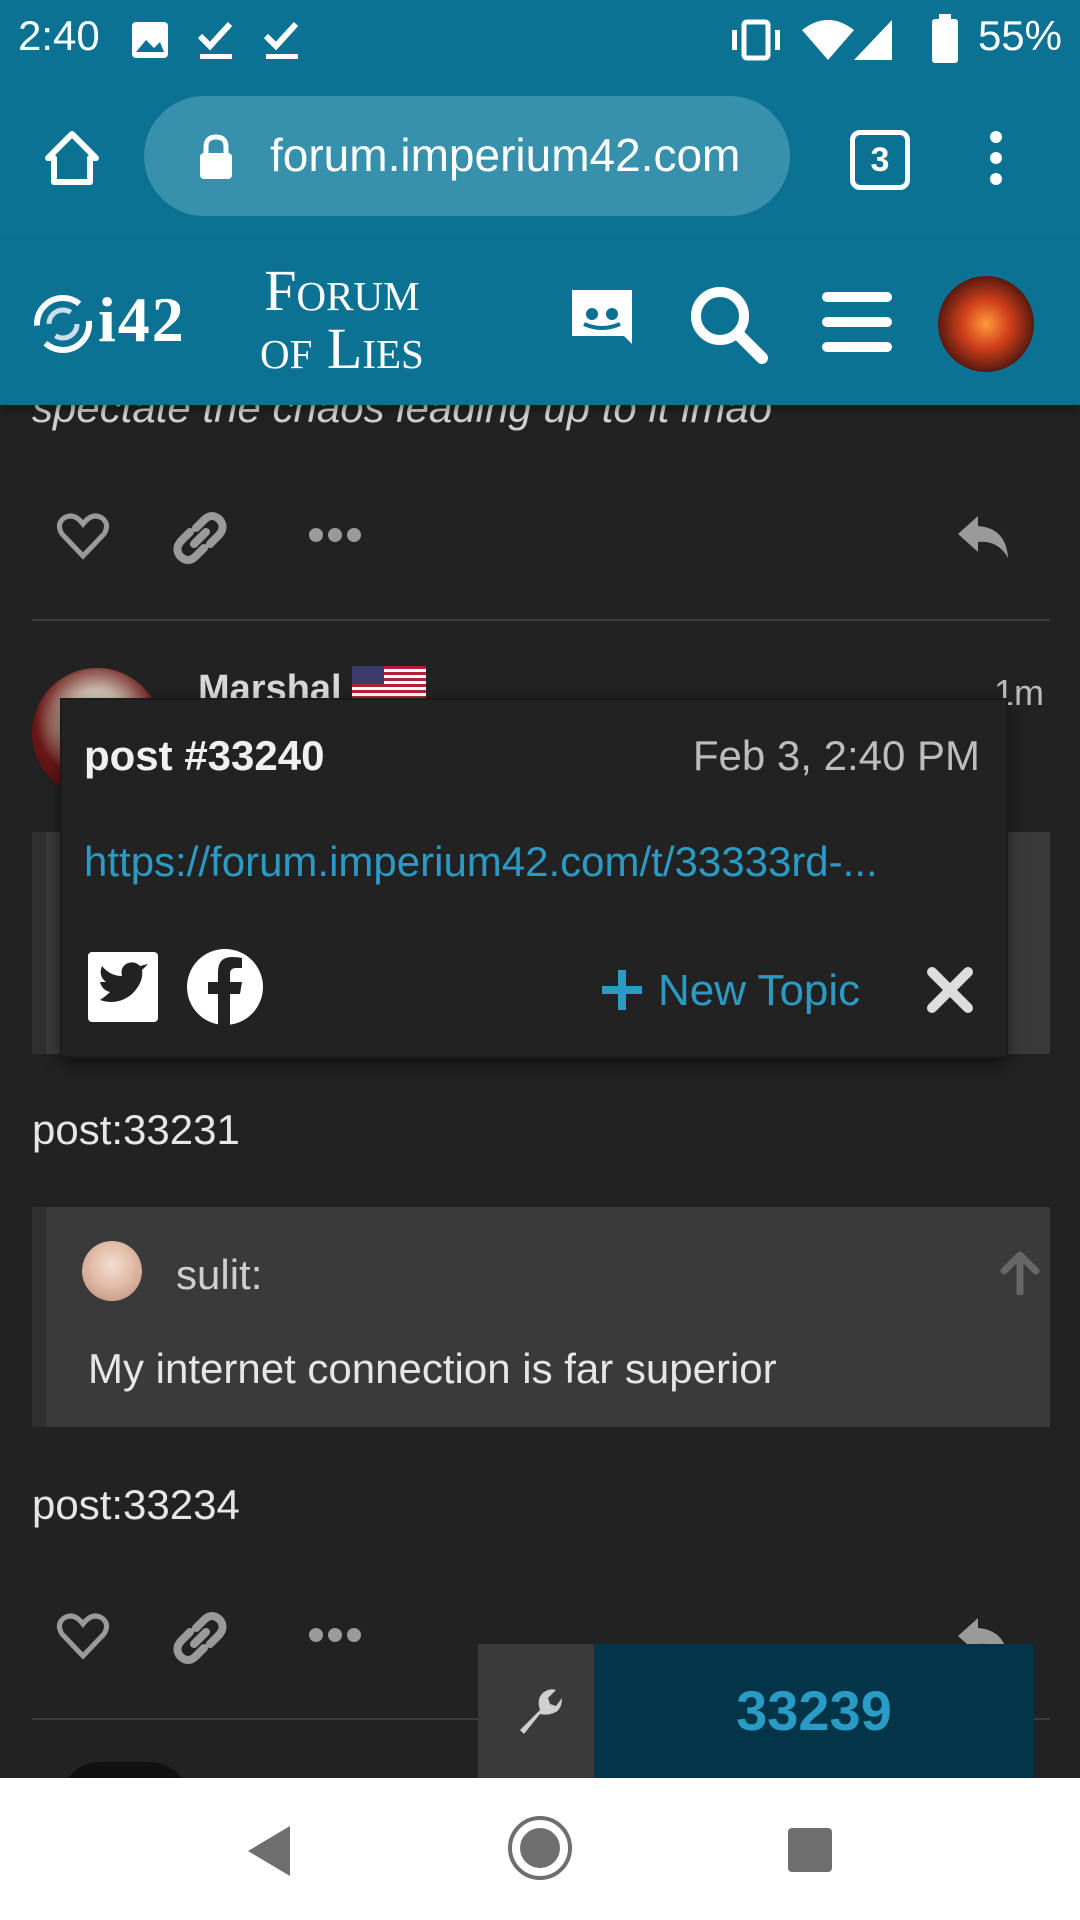  Describe the element at coordinates (219, 1274) in the screenshot. I see `quote-author: sulit:` at that location.